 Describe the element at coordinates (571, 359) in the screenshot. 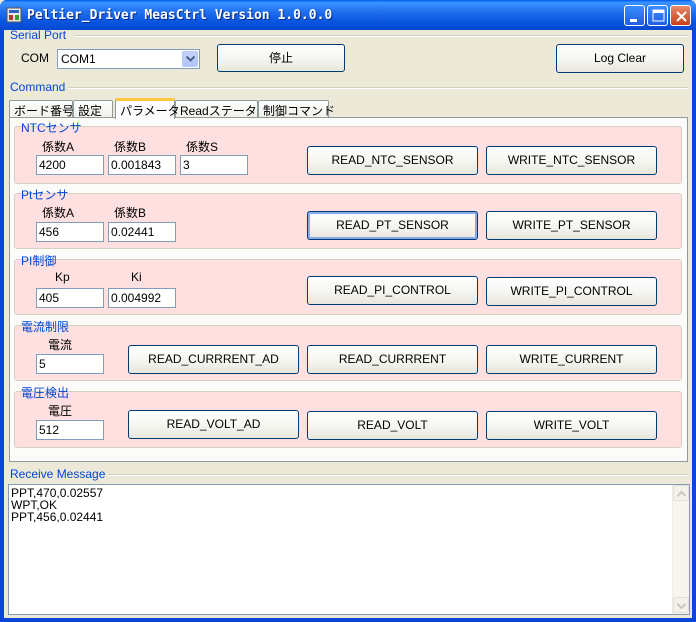

I see `write-current-button: WRITE_CURRENT` at that location.